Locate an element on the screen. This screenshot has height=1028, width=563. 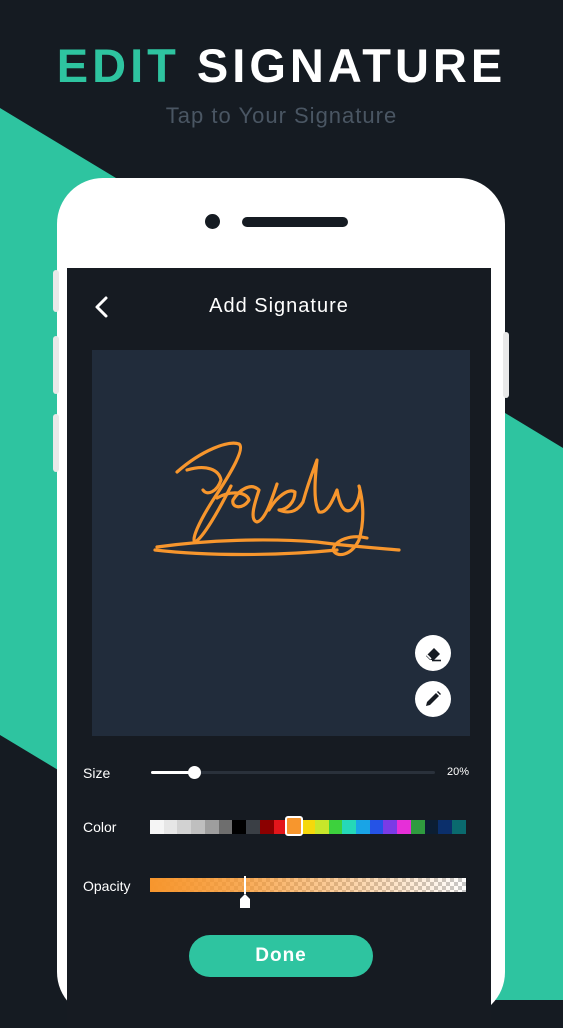
opacity-gradient is located at coordinates (308, 885).